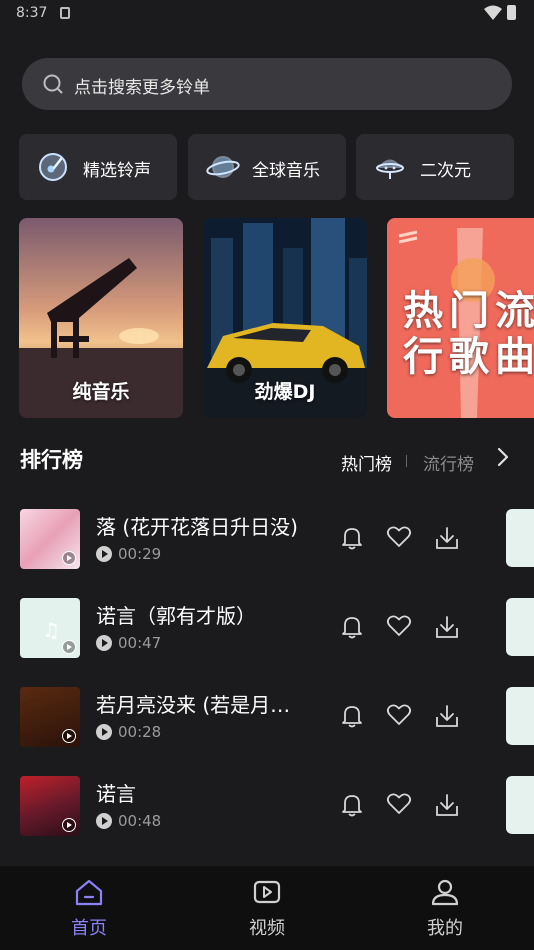 The height and width of the screenshot is (950, 534). Describe the element at coordinates (277, 541) in the screenshot. I see `song-row: 落 (花开花落日升日没) 00:29` at that location.